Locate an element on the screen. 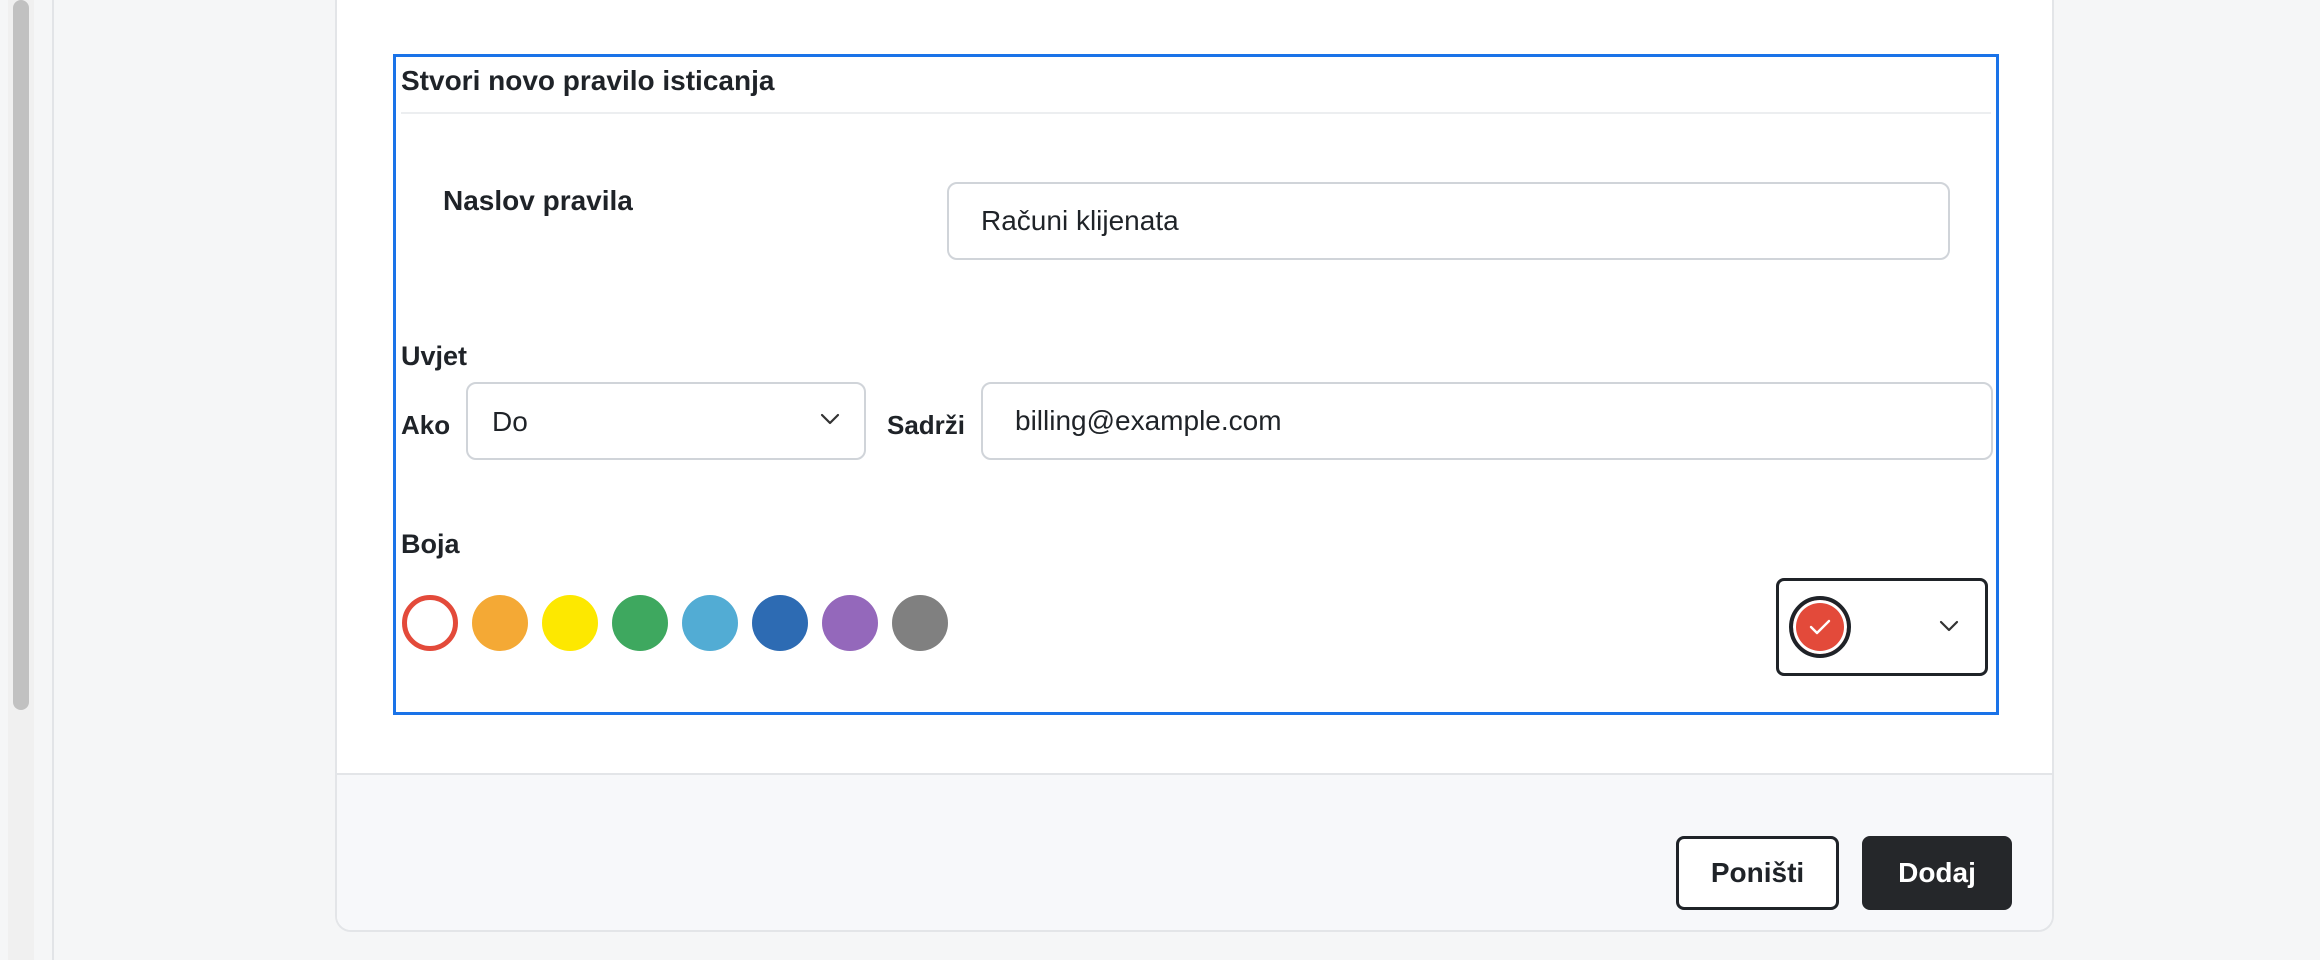 The height and width of the screenshot is (960, 2320). color-label: Boja is located at coordinates (430, 544).